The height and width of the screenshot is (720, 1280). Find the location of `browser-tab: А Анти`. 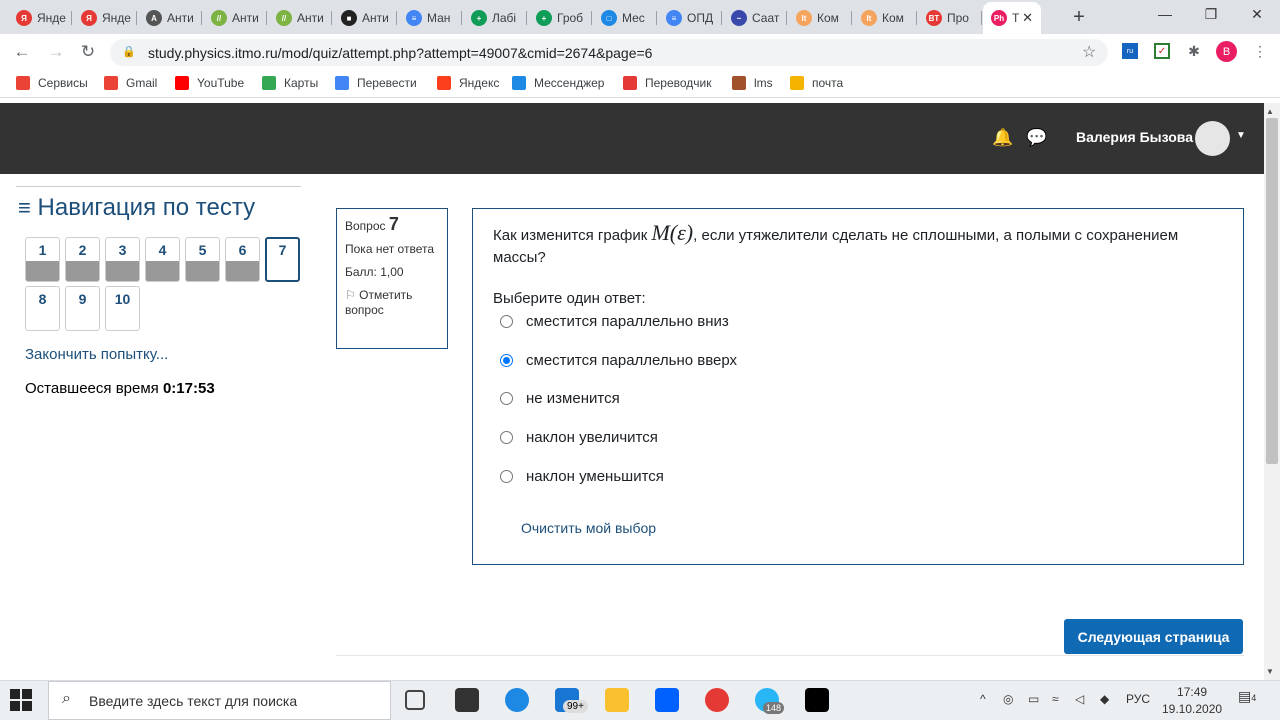

browser-tab: А Анти is located at coordinates (170, 18).